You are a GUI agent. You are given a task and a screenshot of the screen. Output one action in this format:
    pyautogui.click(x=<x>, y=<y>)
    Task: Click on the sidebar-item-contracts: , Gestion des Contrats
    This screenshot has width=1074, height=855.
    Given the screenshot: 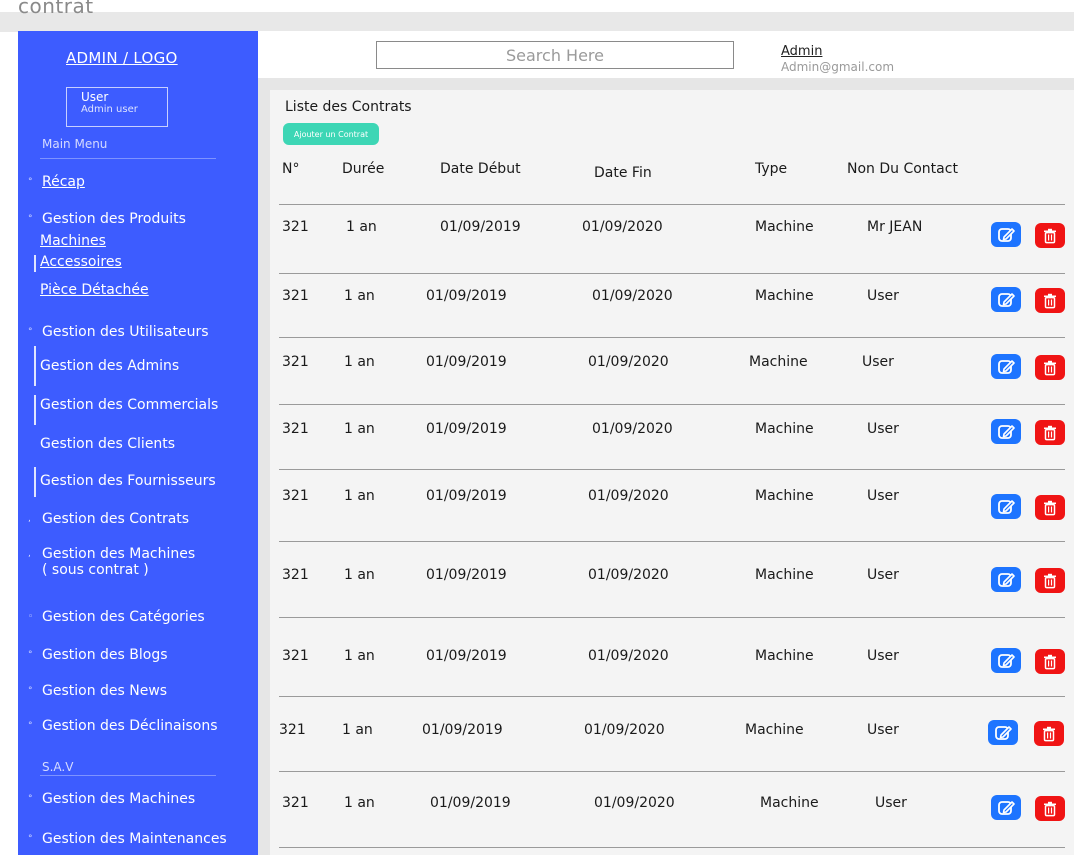 What is the action you would take?
    pyautogui.click(x=108, y=519)
    